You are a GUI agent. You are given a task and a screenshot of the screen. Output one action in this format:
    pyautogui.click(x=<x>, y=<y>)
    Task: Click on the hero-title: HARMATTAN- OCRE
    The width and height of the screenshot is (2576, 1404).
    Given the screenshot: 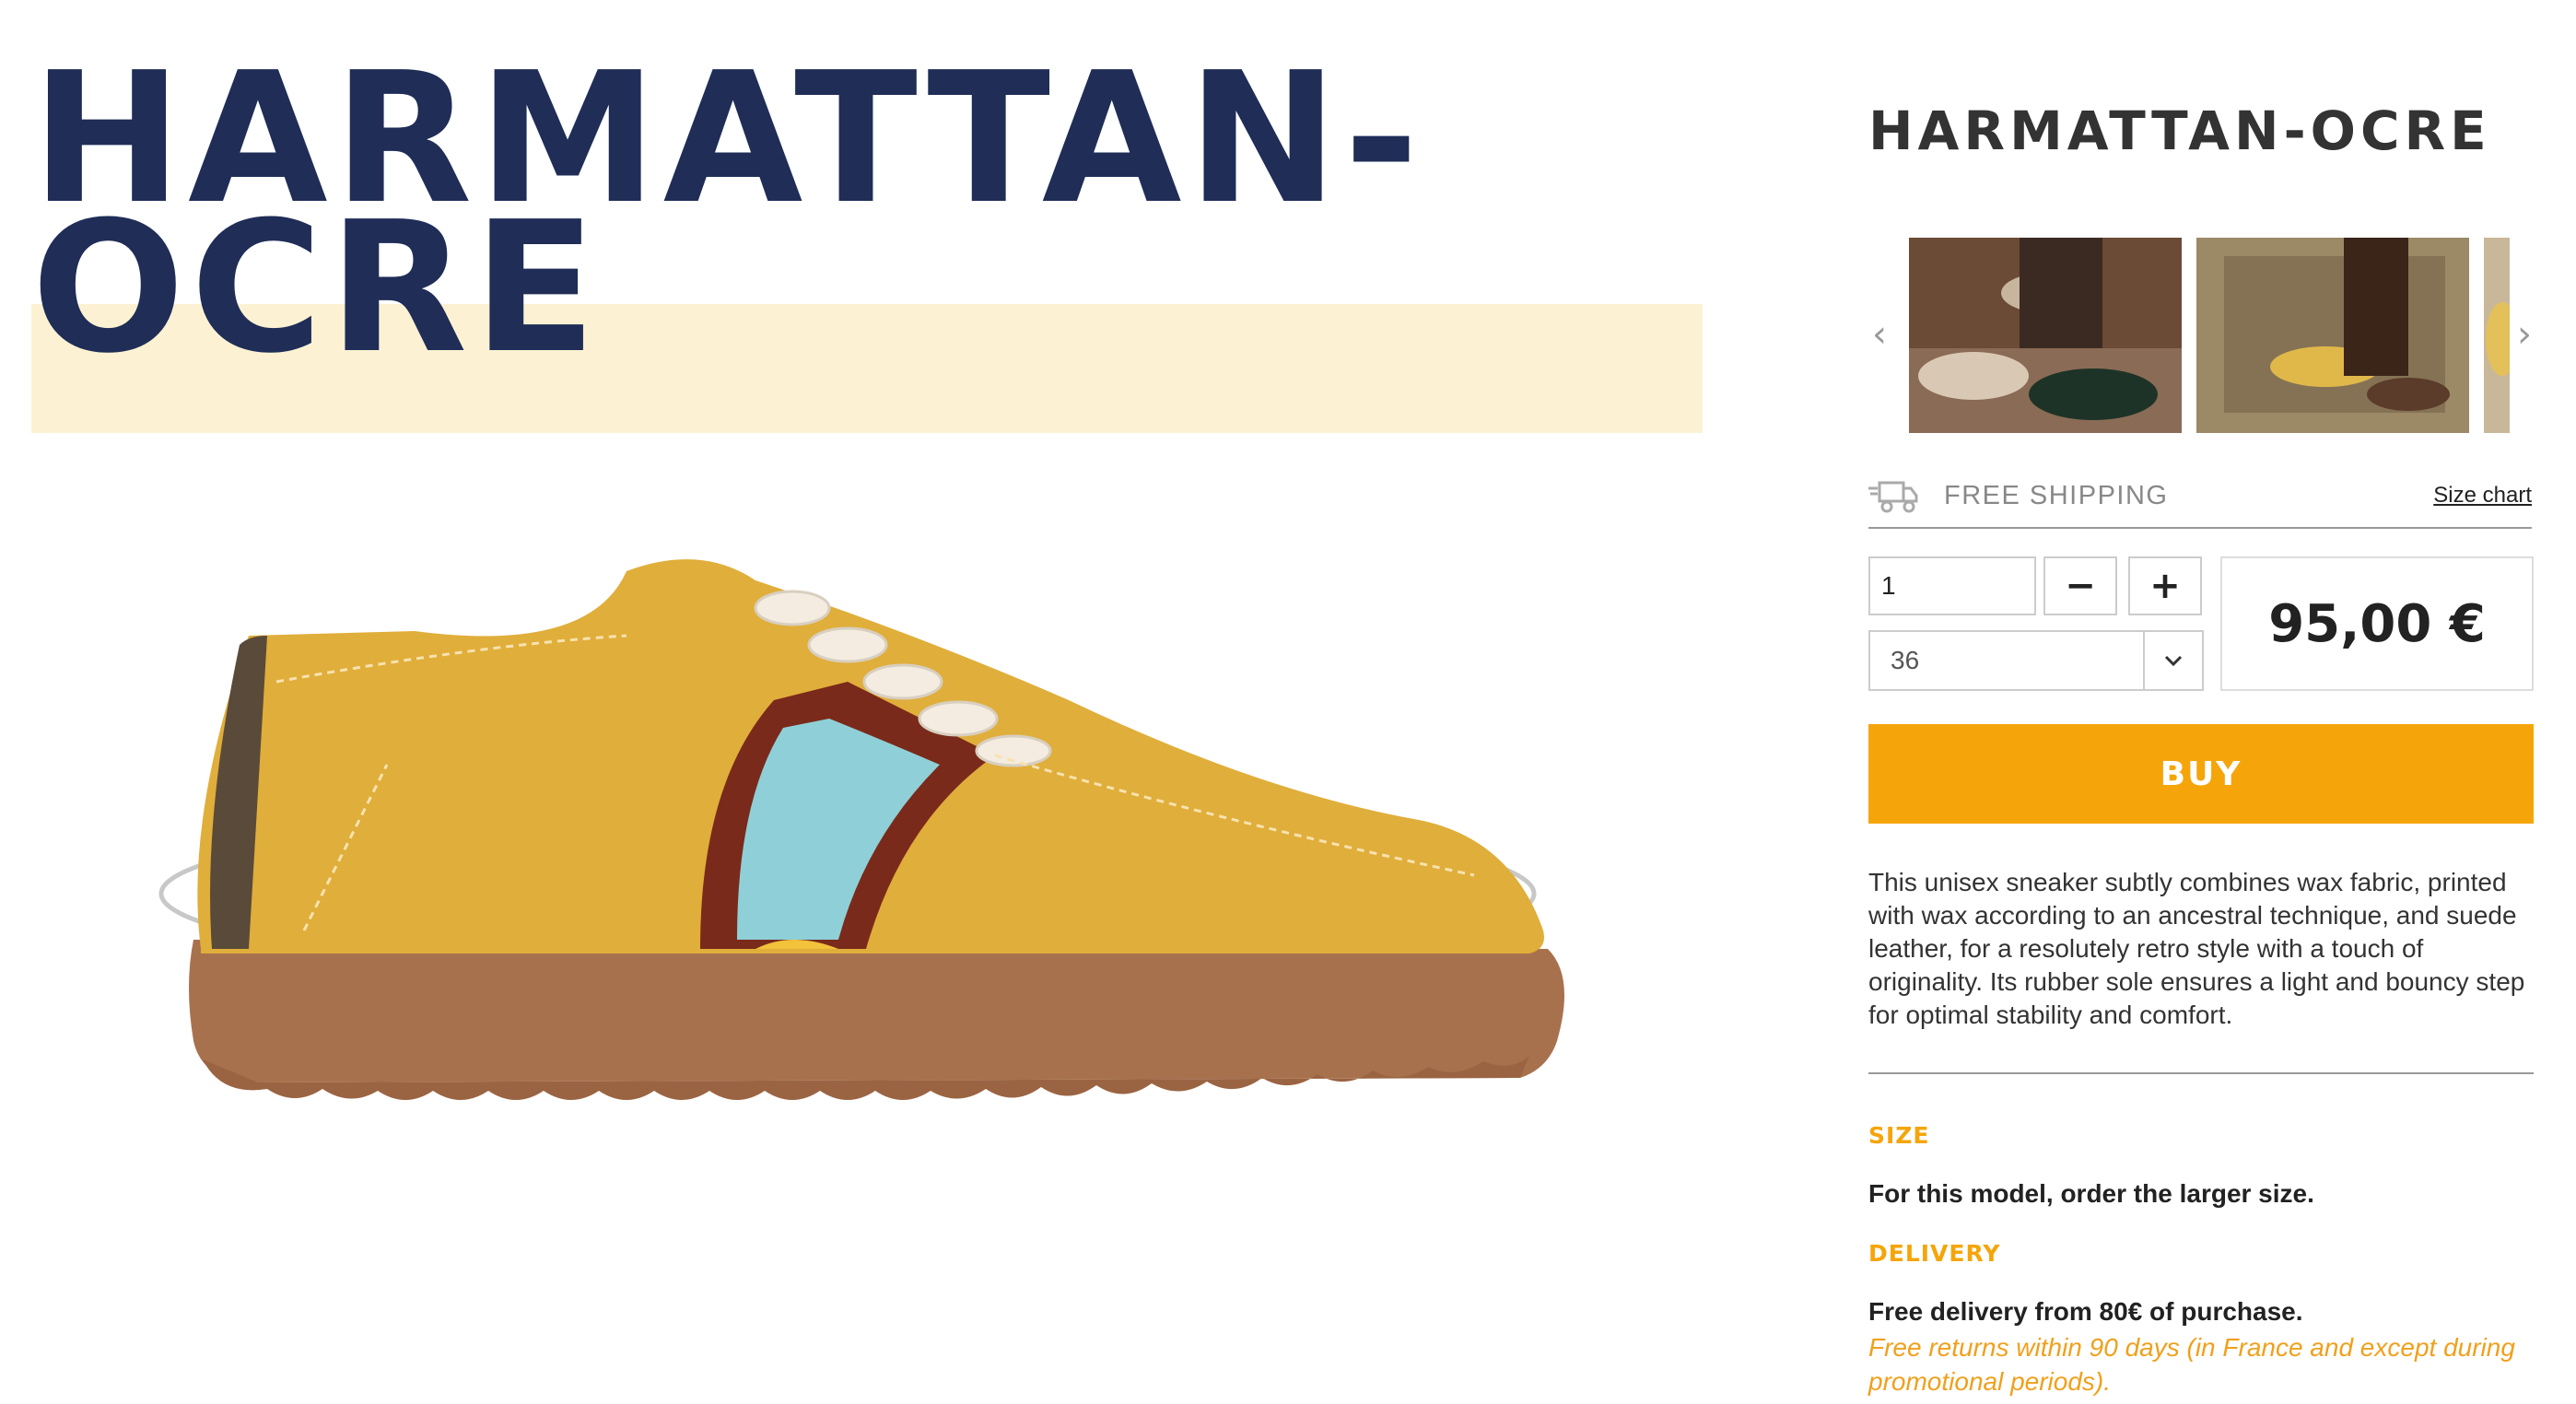 What is the action you would take?
    pyautogui.click(x=727, y=214)
    